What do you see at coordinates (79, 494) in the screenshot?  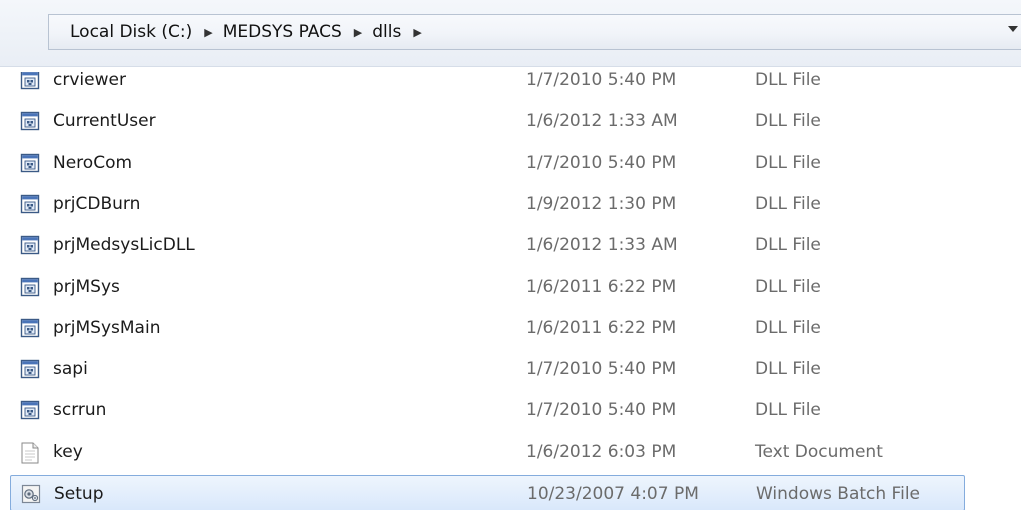 I see `file-name: Setup` at bounding box center [79, 494].